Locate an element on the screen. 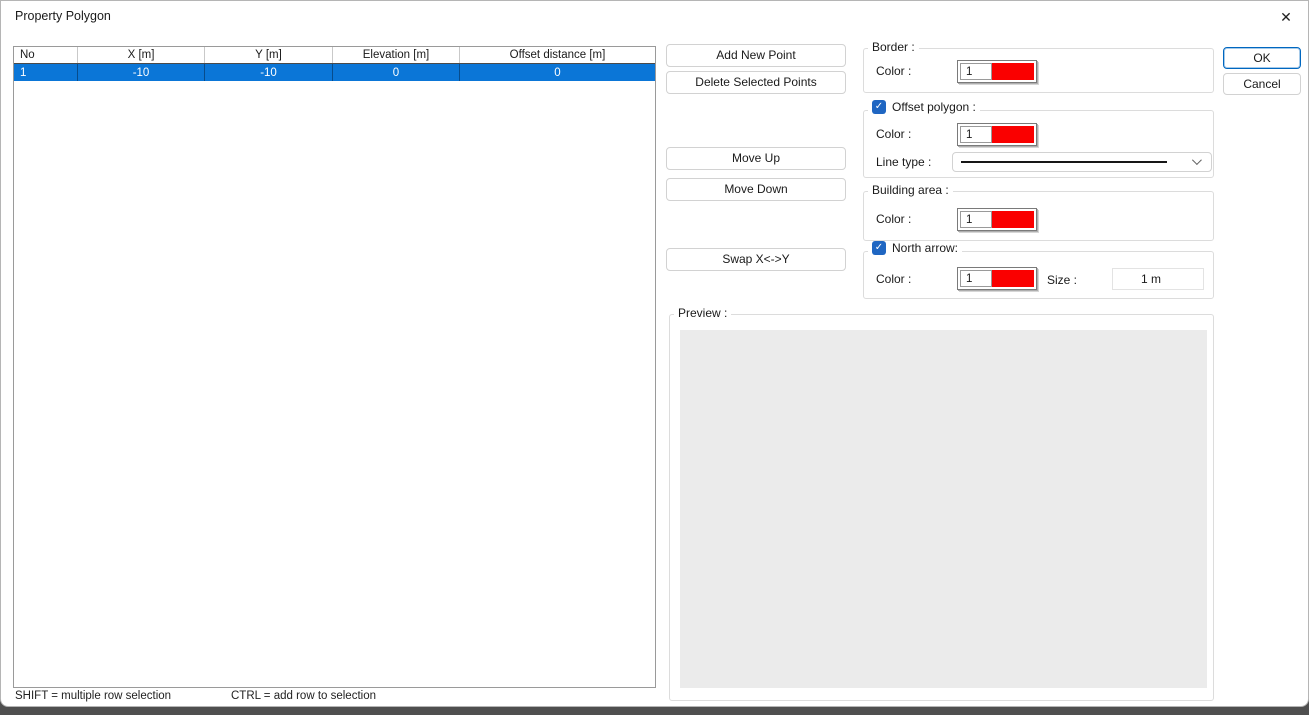 The image size is (1309, 715). border-color-picker: 1 is located at coordinates (997, 71).